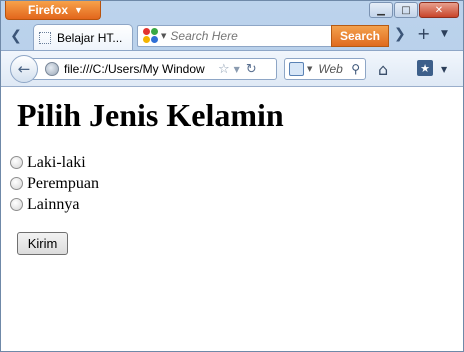 The image size is (464, 352). I want to click on list-all-tabs-icon: ▼, so click(444, 34).